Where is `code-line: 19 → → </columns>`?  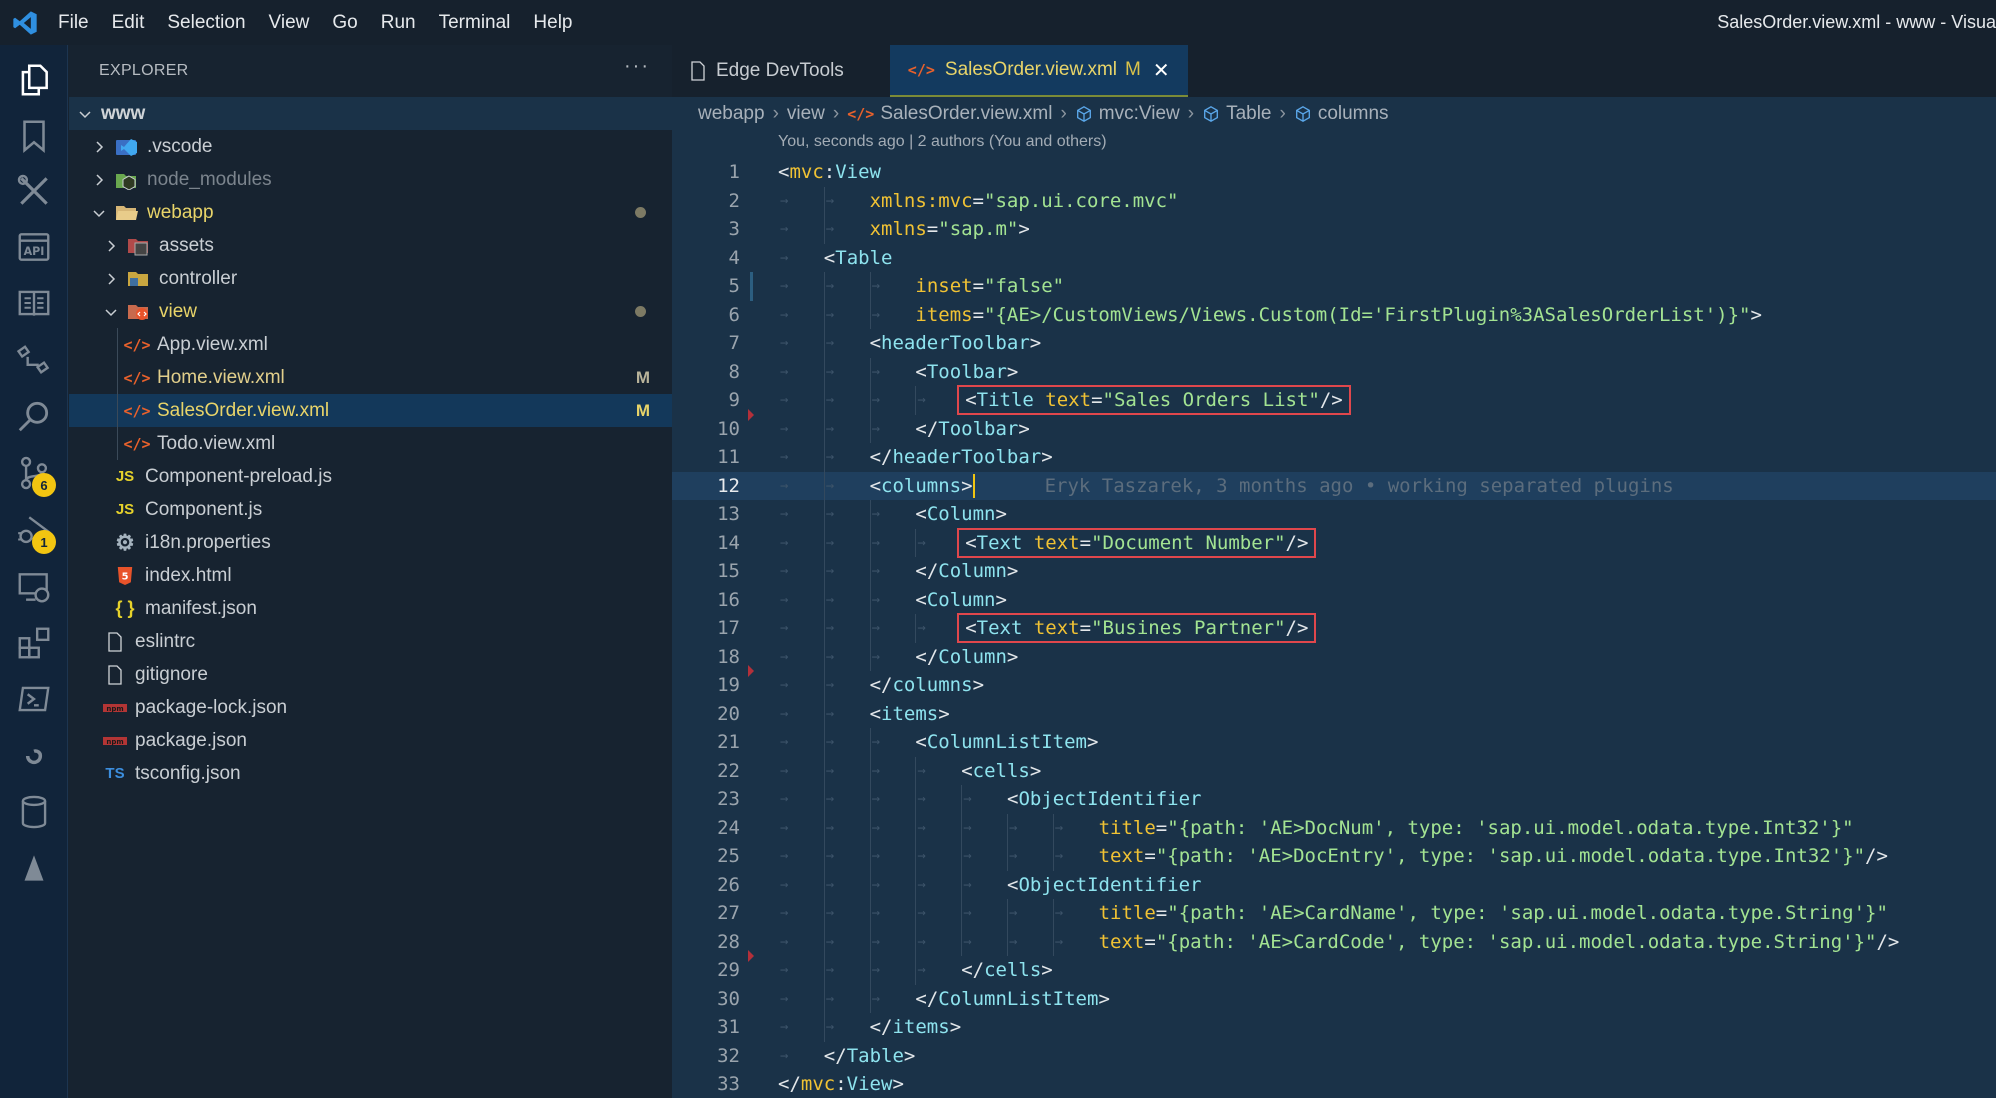 code-line: 19 → → </columns> is located at coordinates (1334, 682).